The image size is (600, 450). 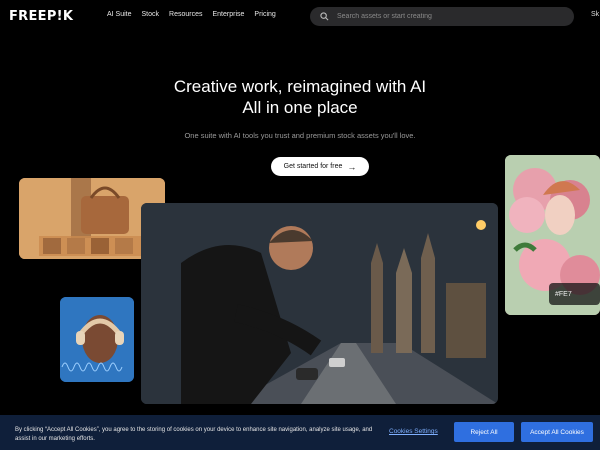 I want to click on color-hex-label: #FE7, so click(x=563, y=294).